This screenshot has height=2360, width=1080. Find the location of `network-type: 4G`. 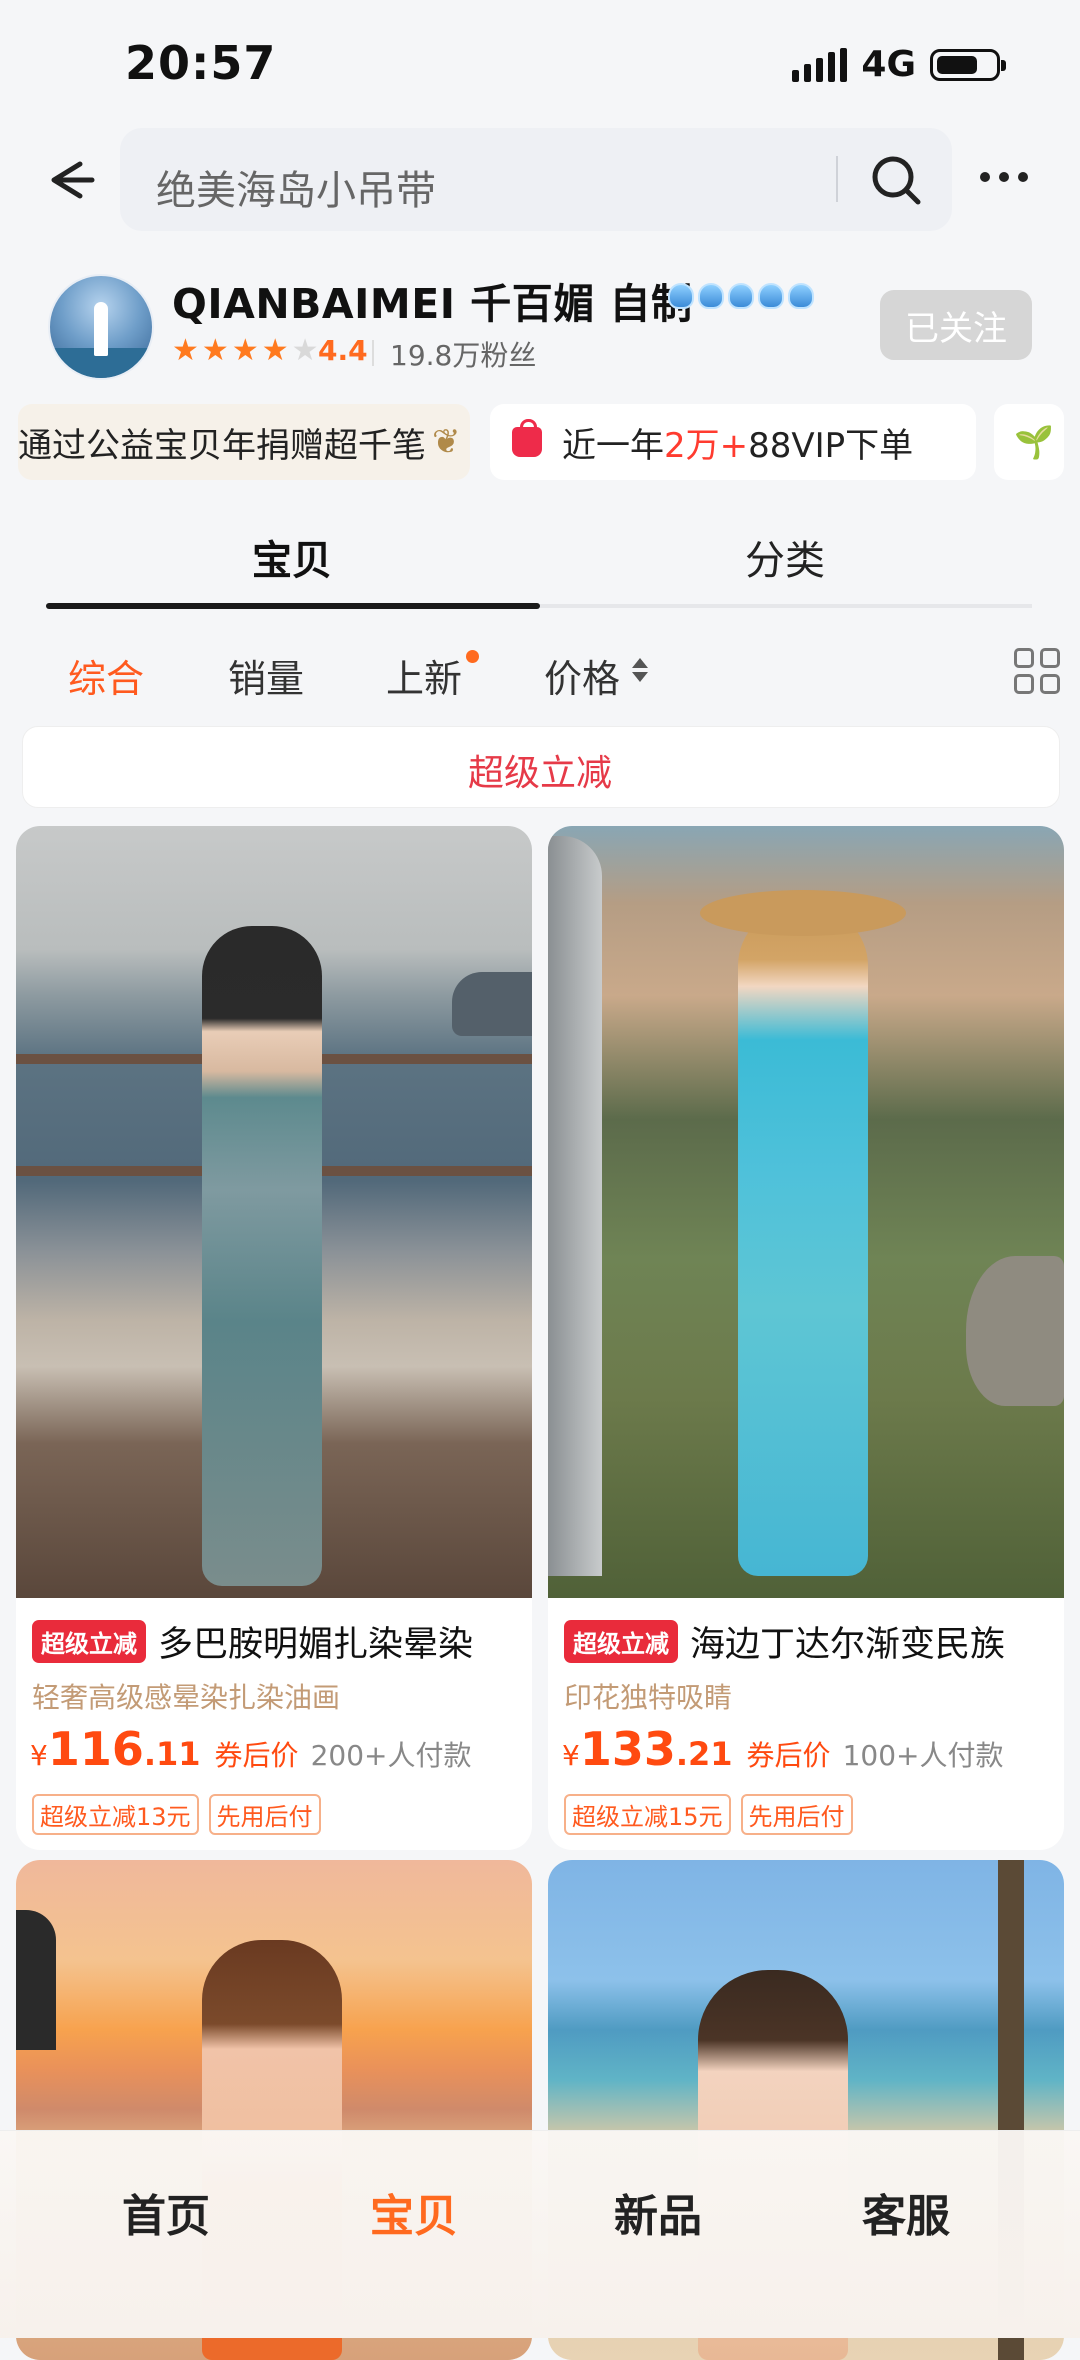

network-type: 4G is located at coordinates (888, 64).